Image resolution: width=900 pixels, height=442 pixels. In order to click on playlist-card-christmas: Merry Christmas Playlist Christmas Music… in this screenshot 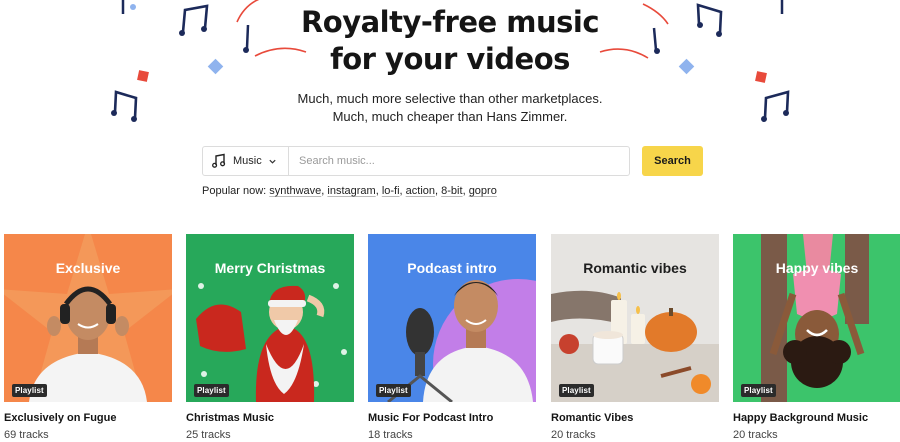, I will do `click(270, 338)`.